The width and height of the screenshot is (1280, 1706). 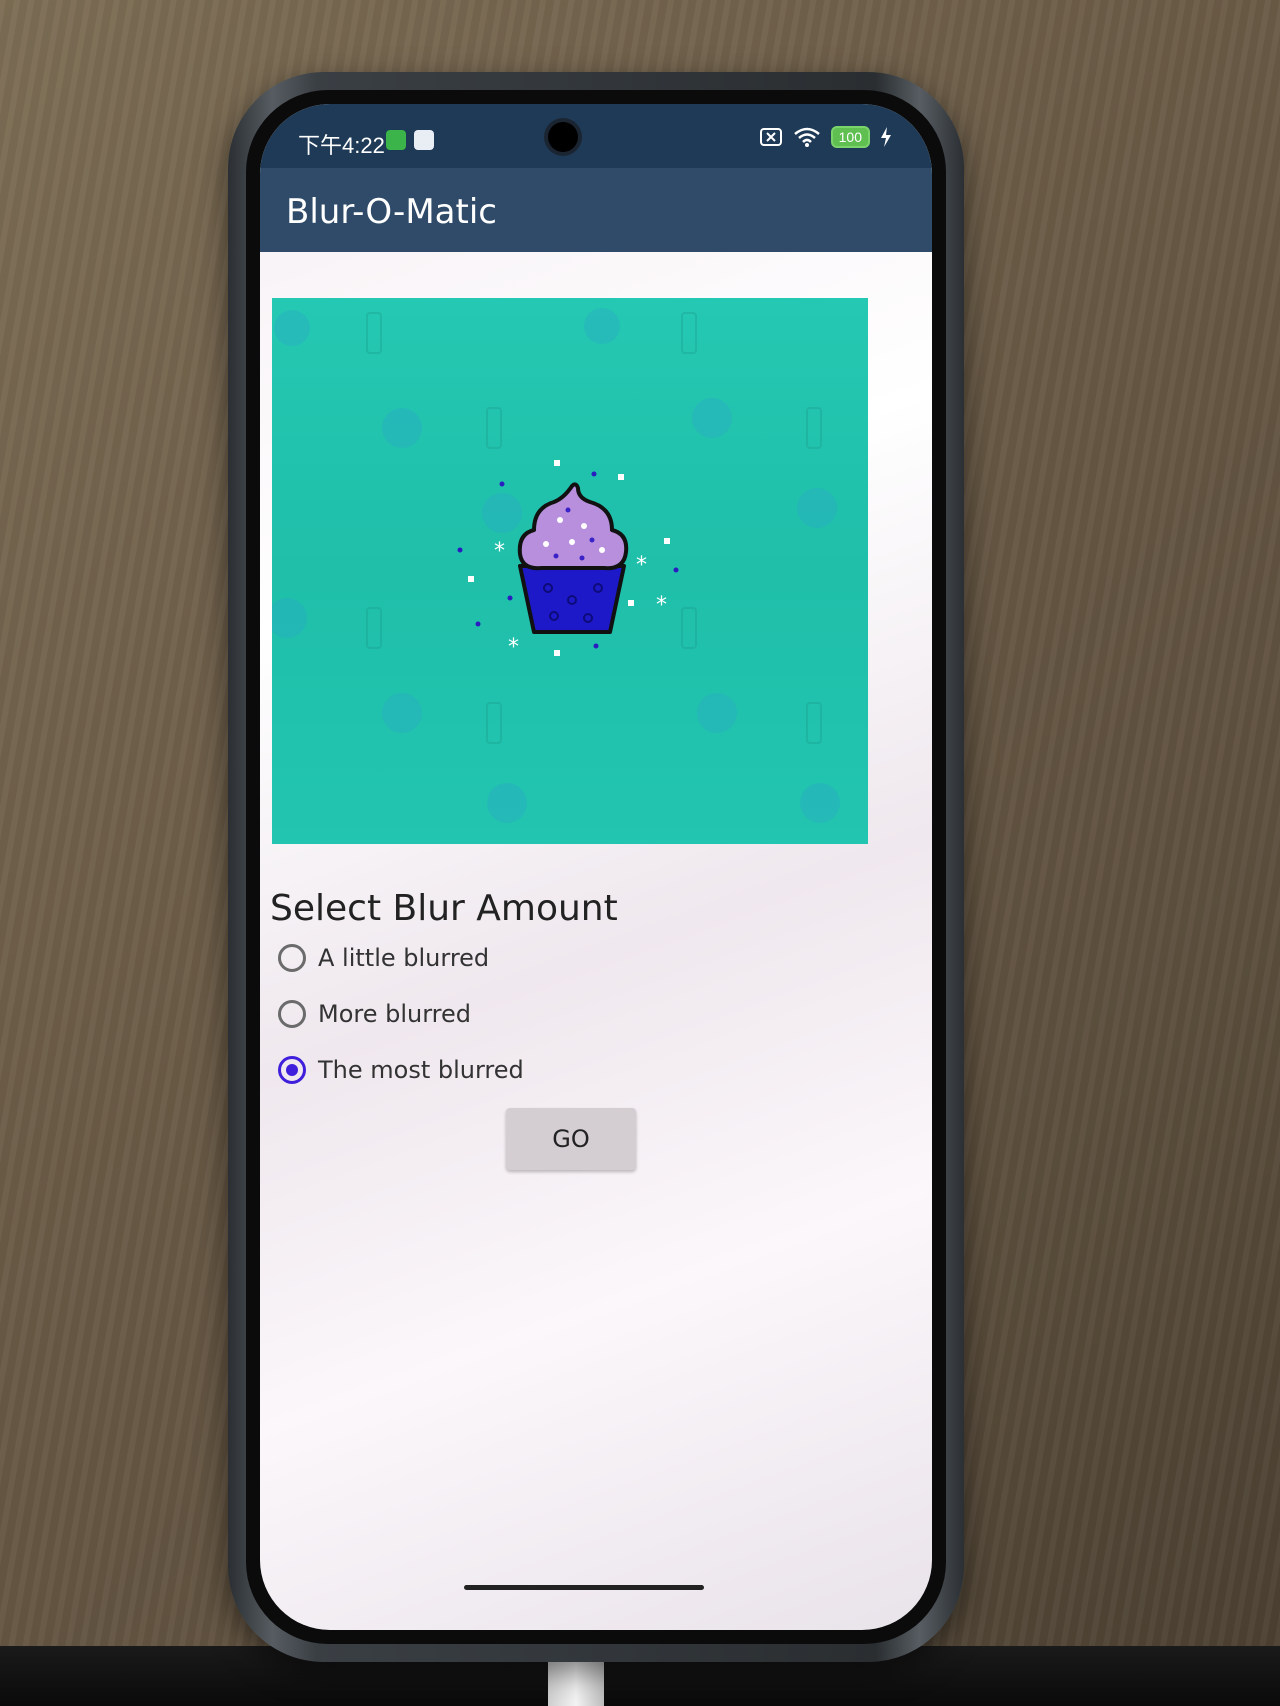 I want to click on front-camera, so click(x=563, y=137).